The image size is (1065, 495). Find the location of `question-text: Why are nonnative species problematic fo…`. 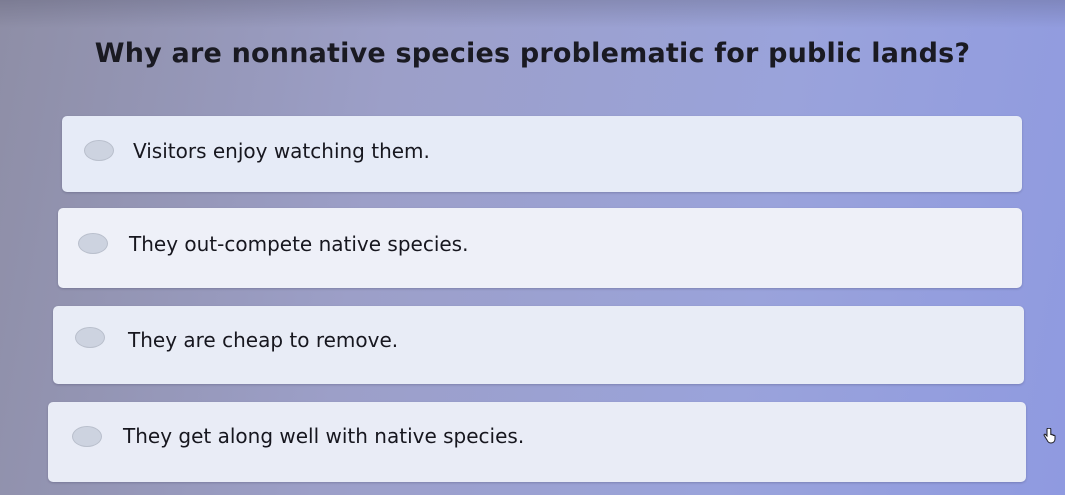

question-text: Why are nonnative species problematic fo… is located at coordinates (532, 53).